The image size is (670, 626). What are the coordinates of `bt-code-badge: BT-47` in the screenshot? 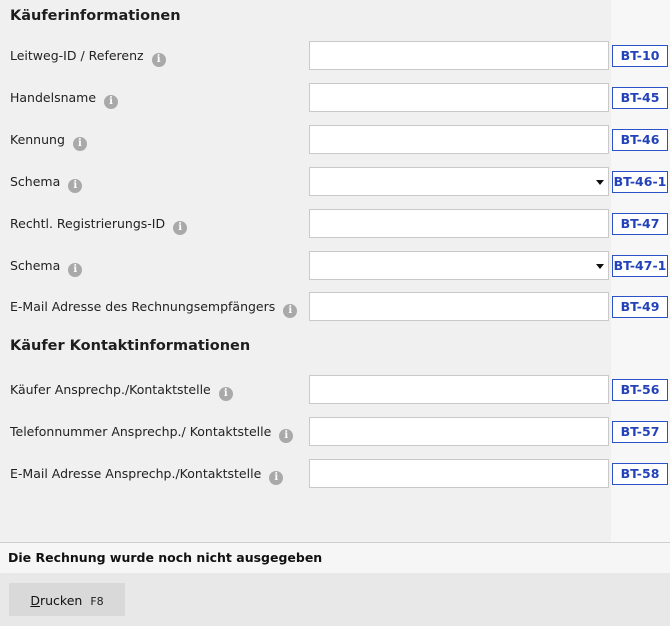 It's located at (640, 224).